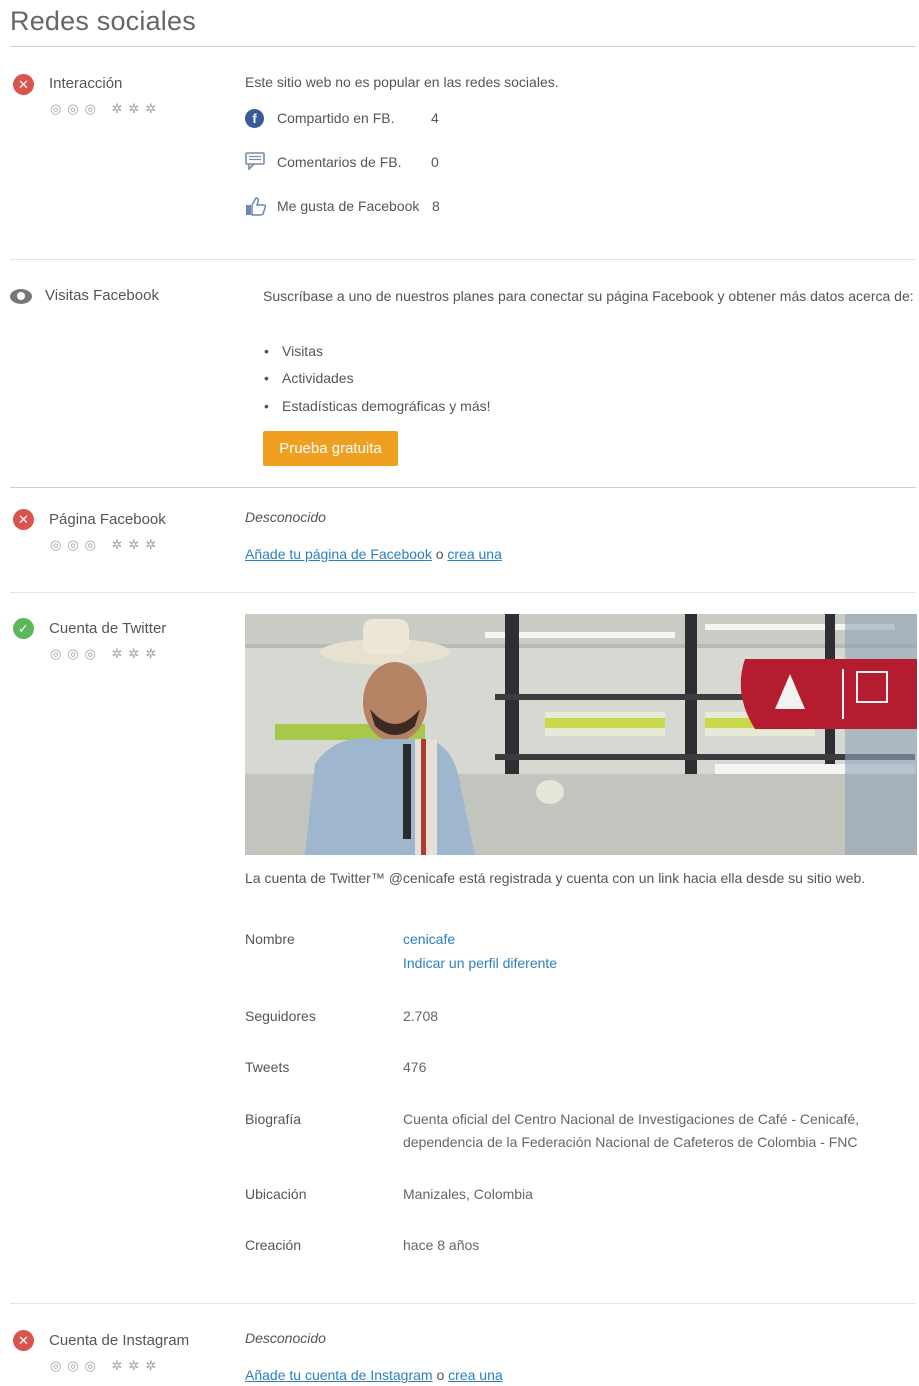 Image resolution: width=919 pixels, height=1386 pixels. Describe the element at coordinates (293, 351) in the screenshot. I see `list-item: Visitas` at that location.